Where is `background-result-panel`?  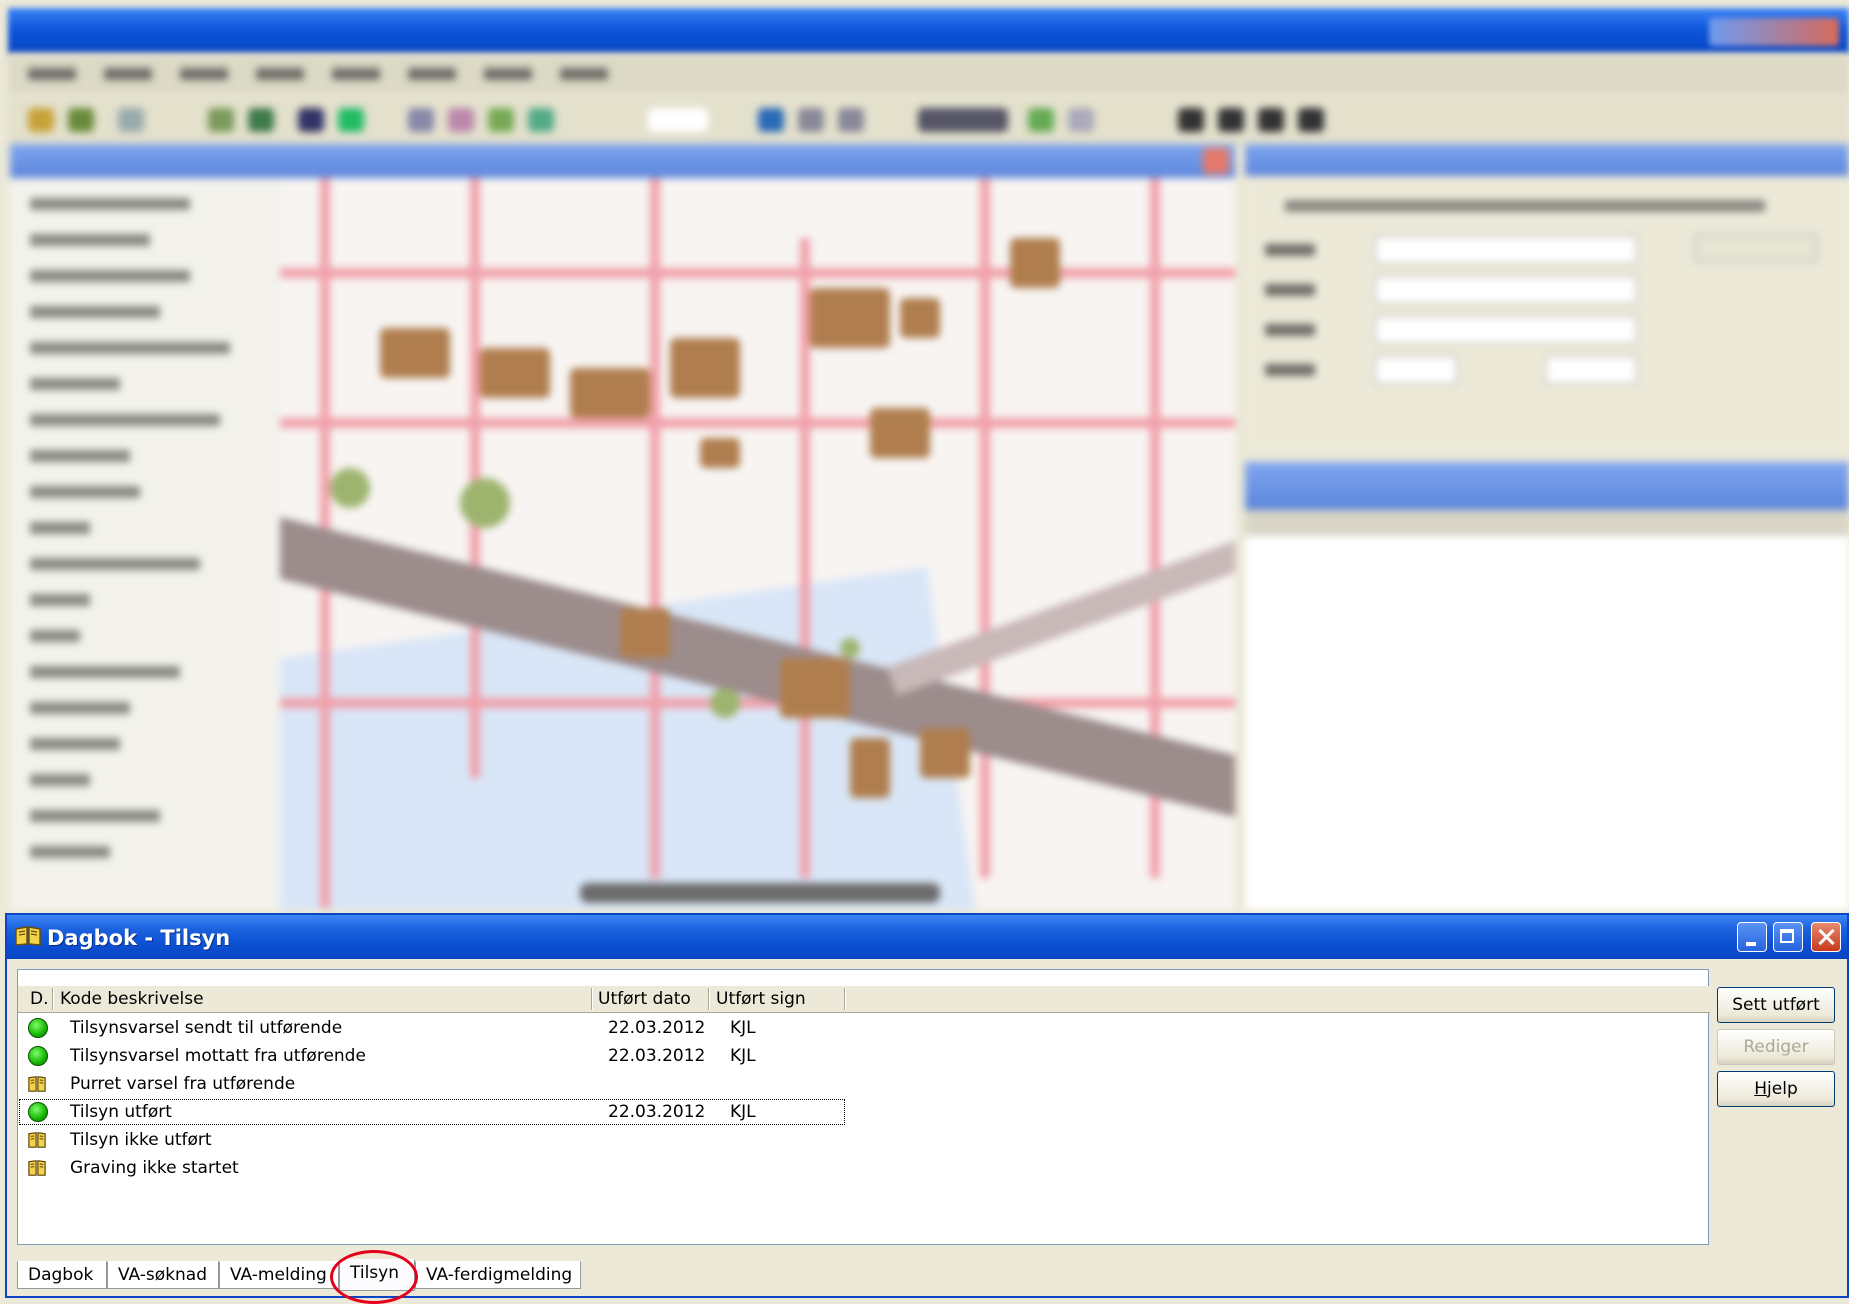
background-result-panel is located at coordinates (1547, 686).